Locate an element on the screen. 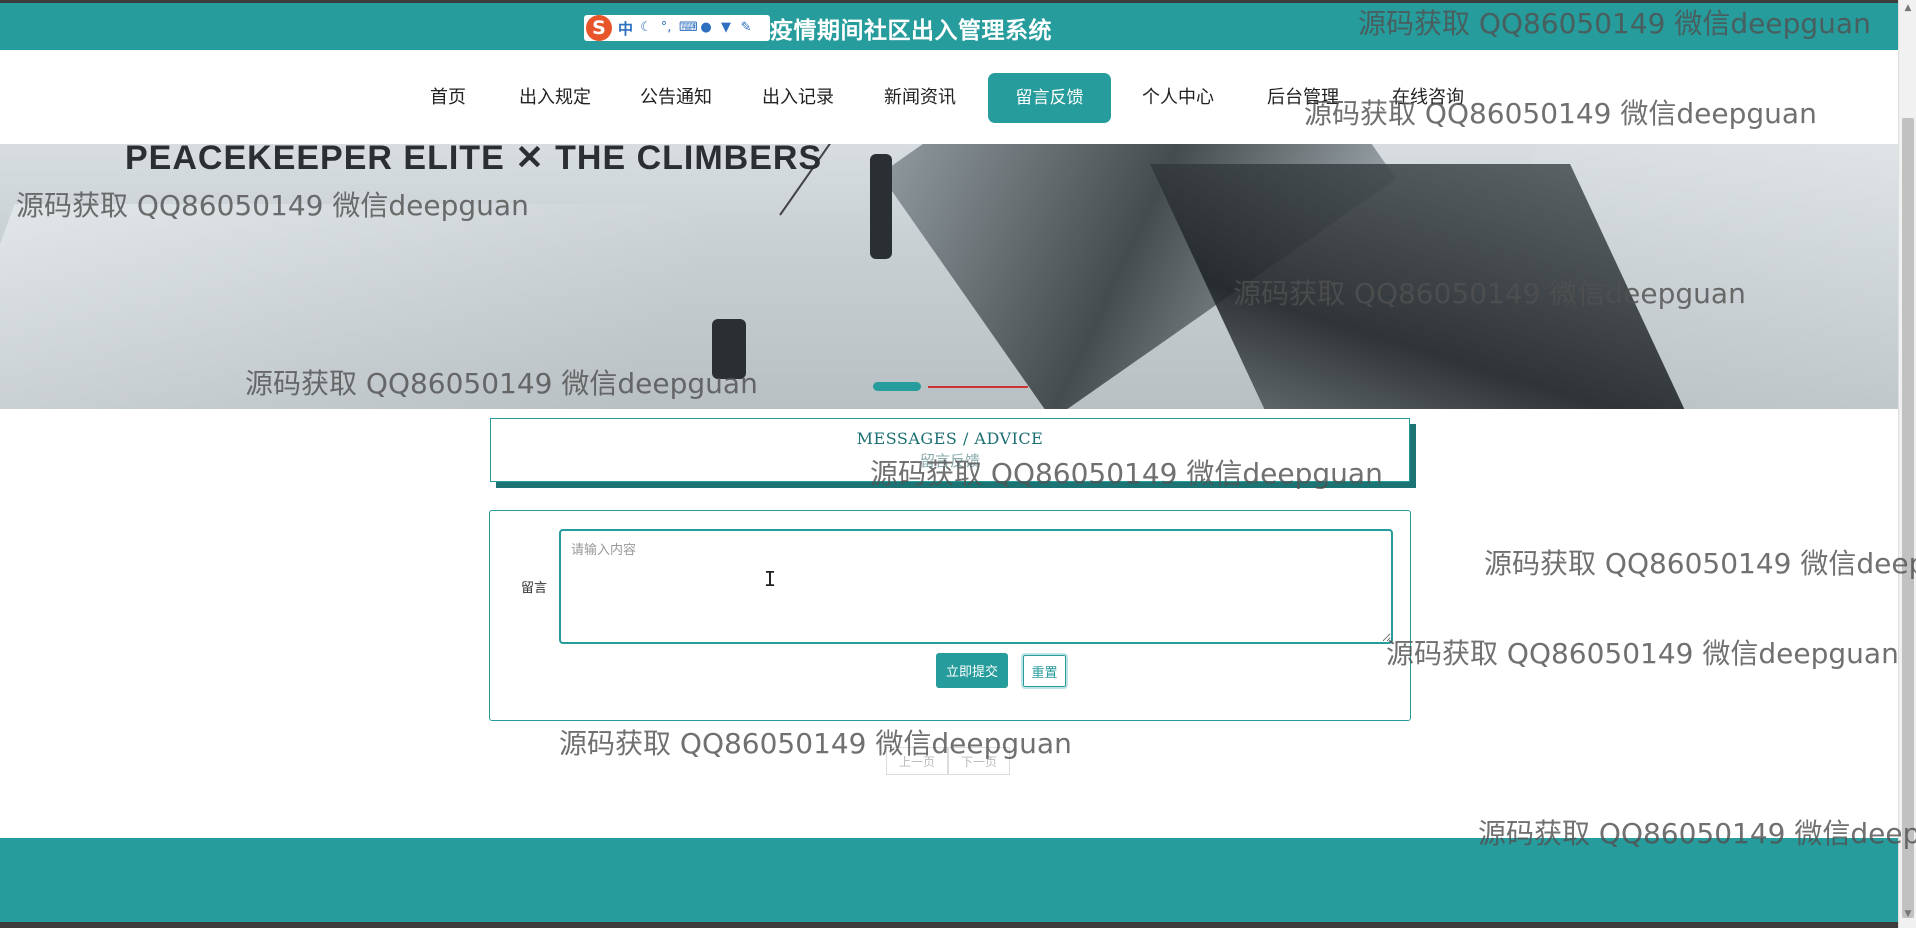 Image resolution: width=1916 pixels, height=928 pixels. banner-climber-top is located at coordinates (881, 206).